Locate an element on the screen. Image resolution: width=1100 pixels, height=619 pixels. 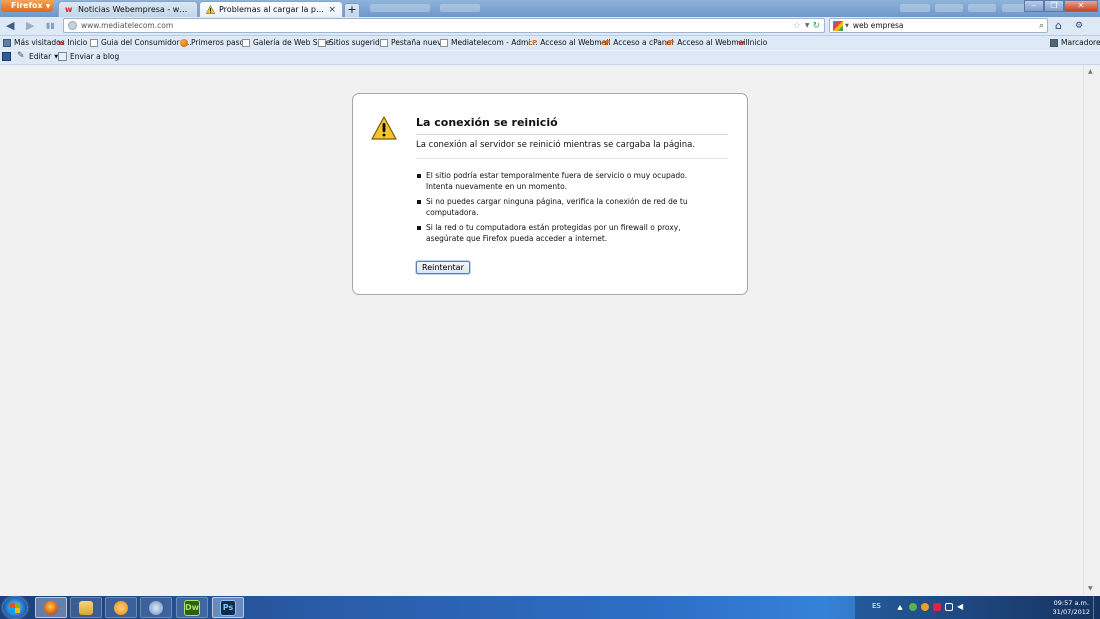
tab-problemas-cargar: Problemas al cargar la página × is located at coordinates (271, 9).